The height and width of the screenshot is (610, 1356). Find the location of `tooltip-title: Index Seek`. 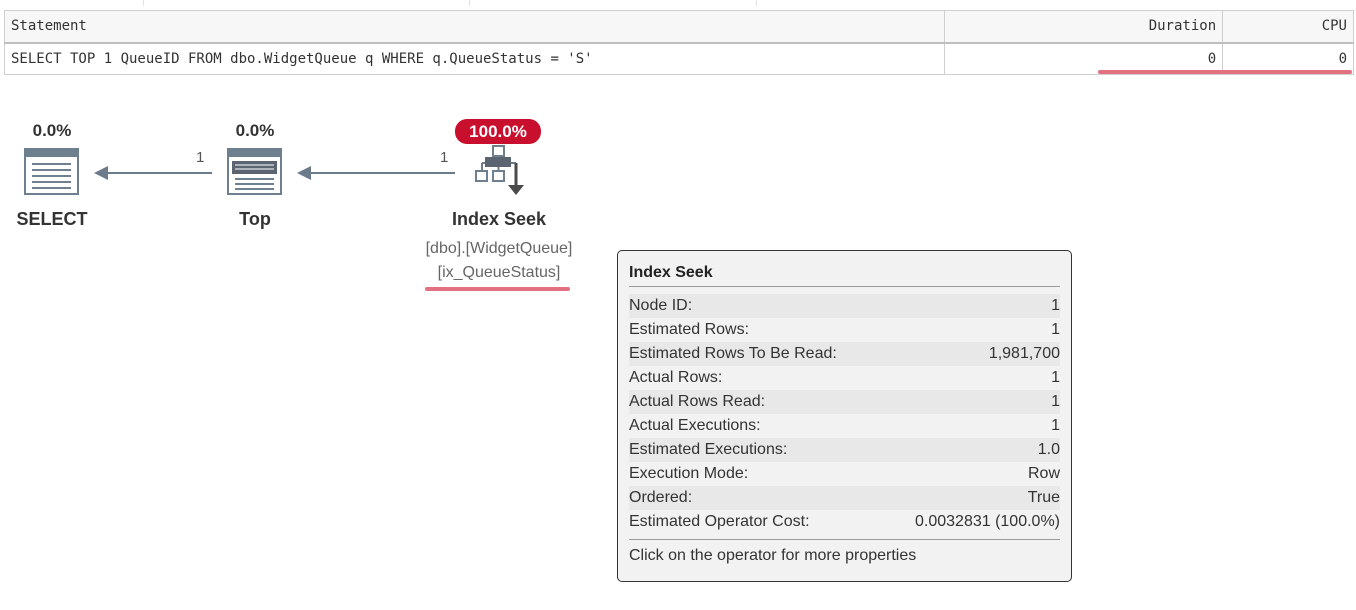

tooltip-title: Index Seek is located at coordinates (844, 274).